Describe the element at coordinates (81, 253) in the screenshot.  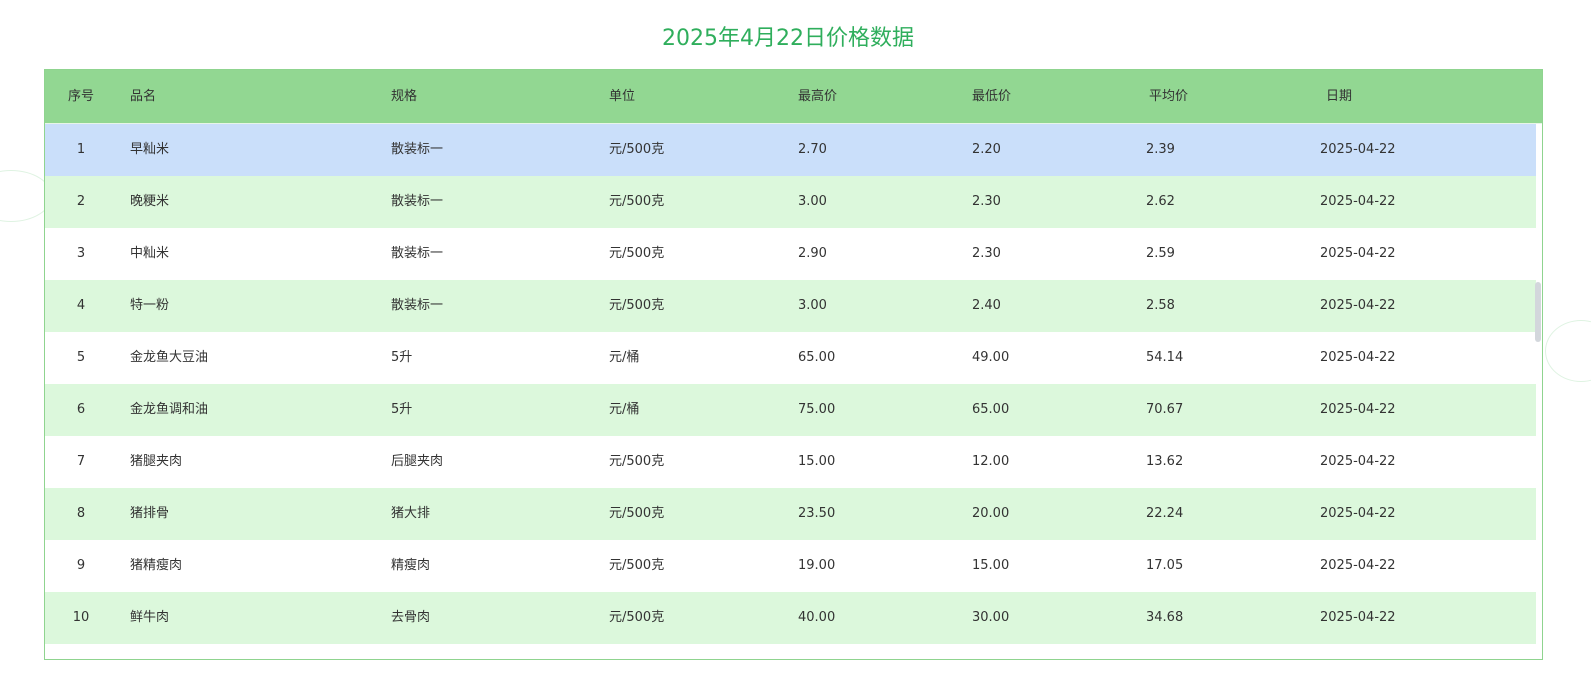
I see `cell-index: 3` at that location.